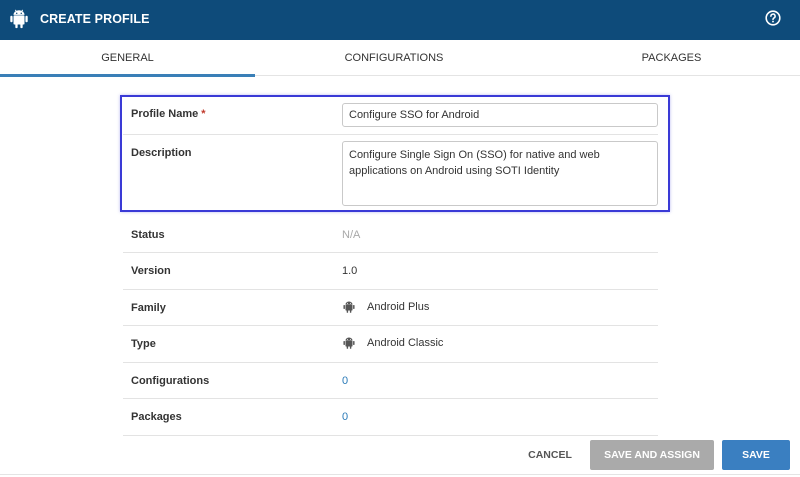 Image resolution: width=800 pixels, height=477 pixels. Describe the element at coordinates (400, 20) in the screenshot. I see `app-header: CREATE PROFILE` at that location.